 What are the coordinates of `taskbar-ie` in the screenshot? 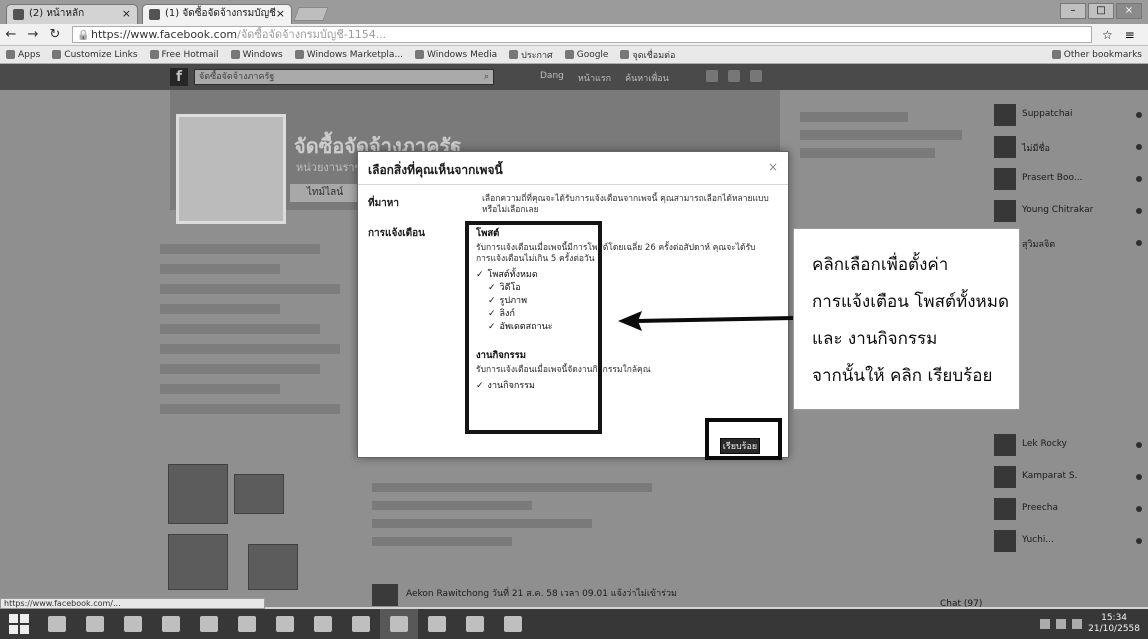 It's located at (57, 624).